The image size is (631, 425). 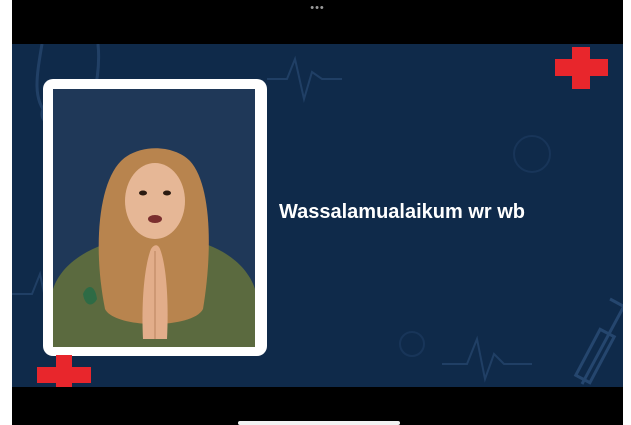 I want to click on bottom-bar, so click(x=317, y=406).